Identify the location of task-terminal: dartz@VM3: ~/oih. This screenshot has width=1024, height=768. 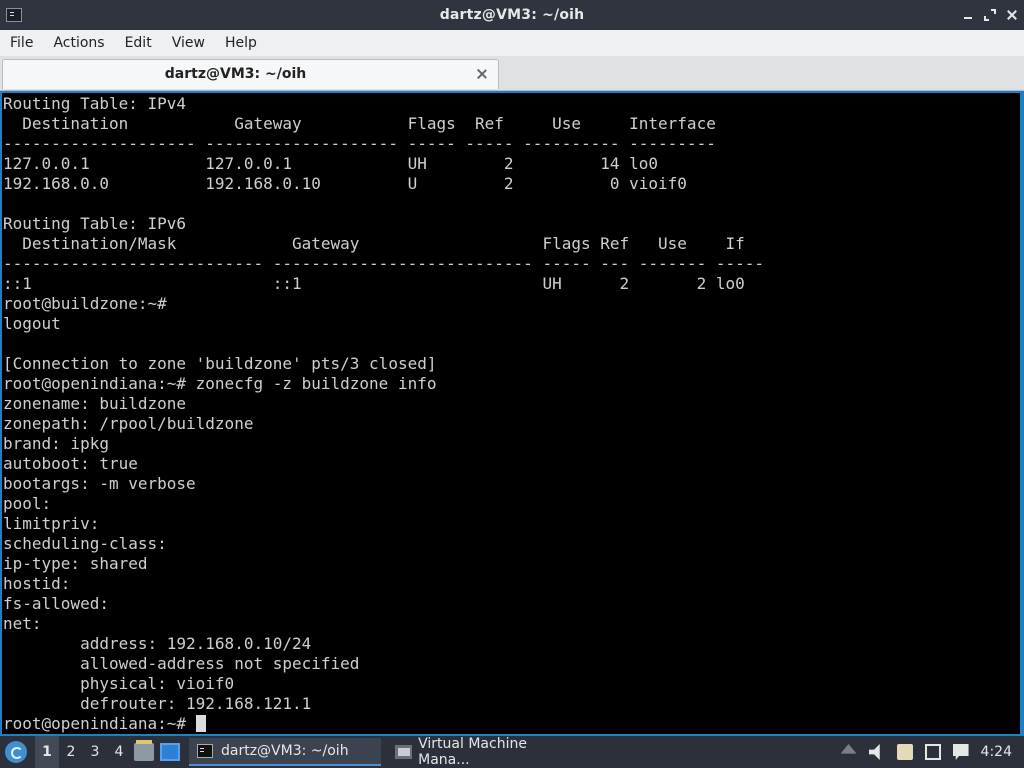
(285, 752).